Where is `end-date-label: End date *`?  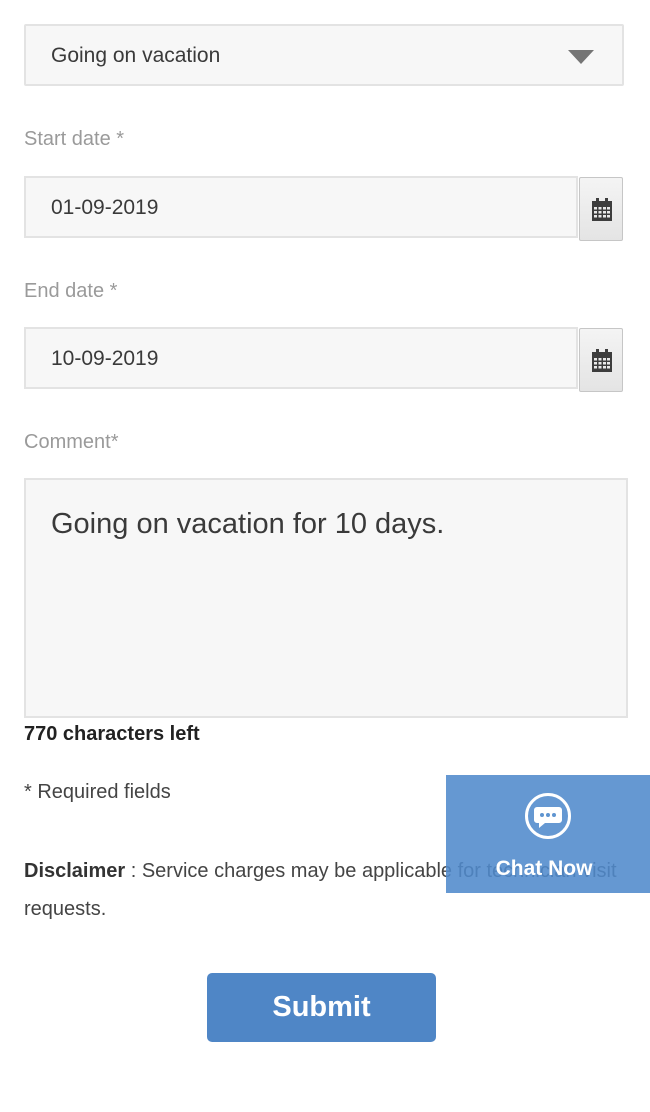
end-date-label: End date * is located at coordinates (71, 291).